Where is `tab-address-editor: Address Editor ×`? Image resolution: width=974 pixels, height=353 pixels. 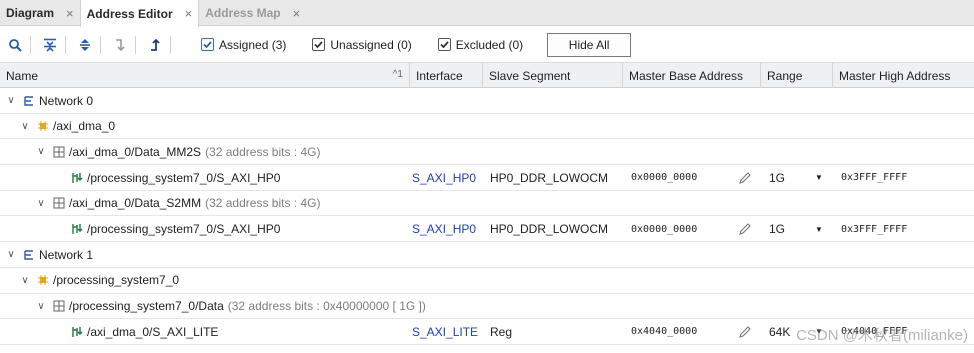 tab-address-editor: Address Editor × is located at coordinates (139, 13).